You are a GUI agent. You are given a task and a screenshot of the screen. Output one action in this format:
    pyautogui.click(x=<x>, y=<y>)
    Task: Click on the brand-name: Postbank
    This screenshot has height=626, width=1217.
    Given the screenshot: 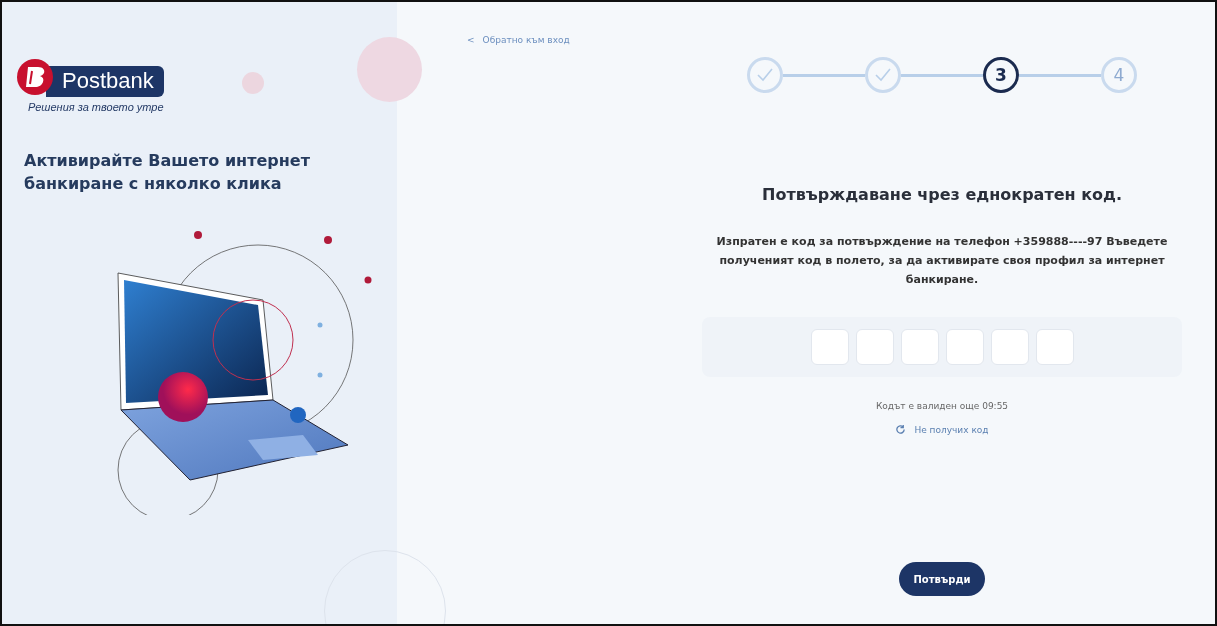 What is the action you would take?
    pyautogui.click(x=105, y=81)
    